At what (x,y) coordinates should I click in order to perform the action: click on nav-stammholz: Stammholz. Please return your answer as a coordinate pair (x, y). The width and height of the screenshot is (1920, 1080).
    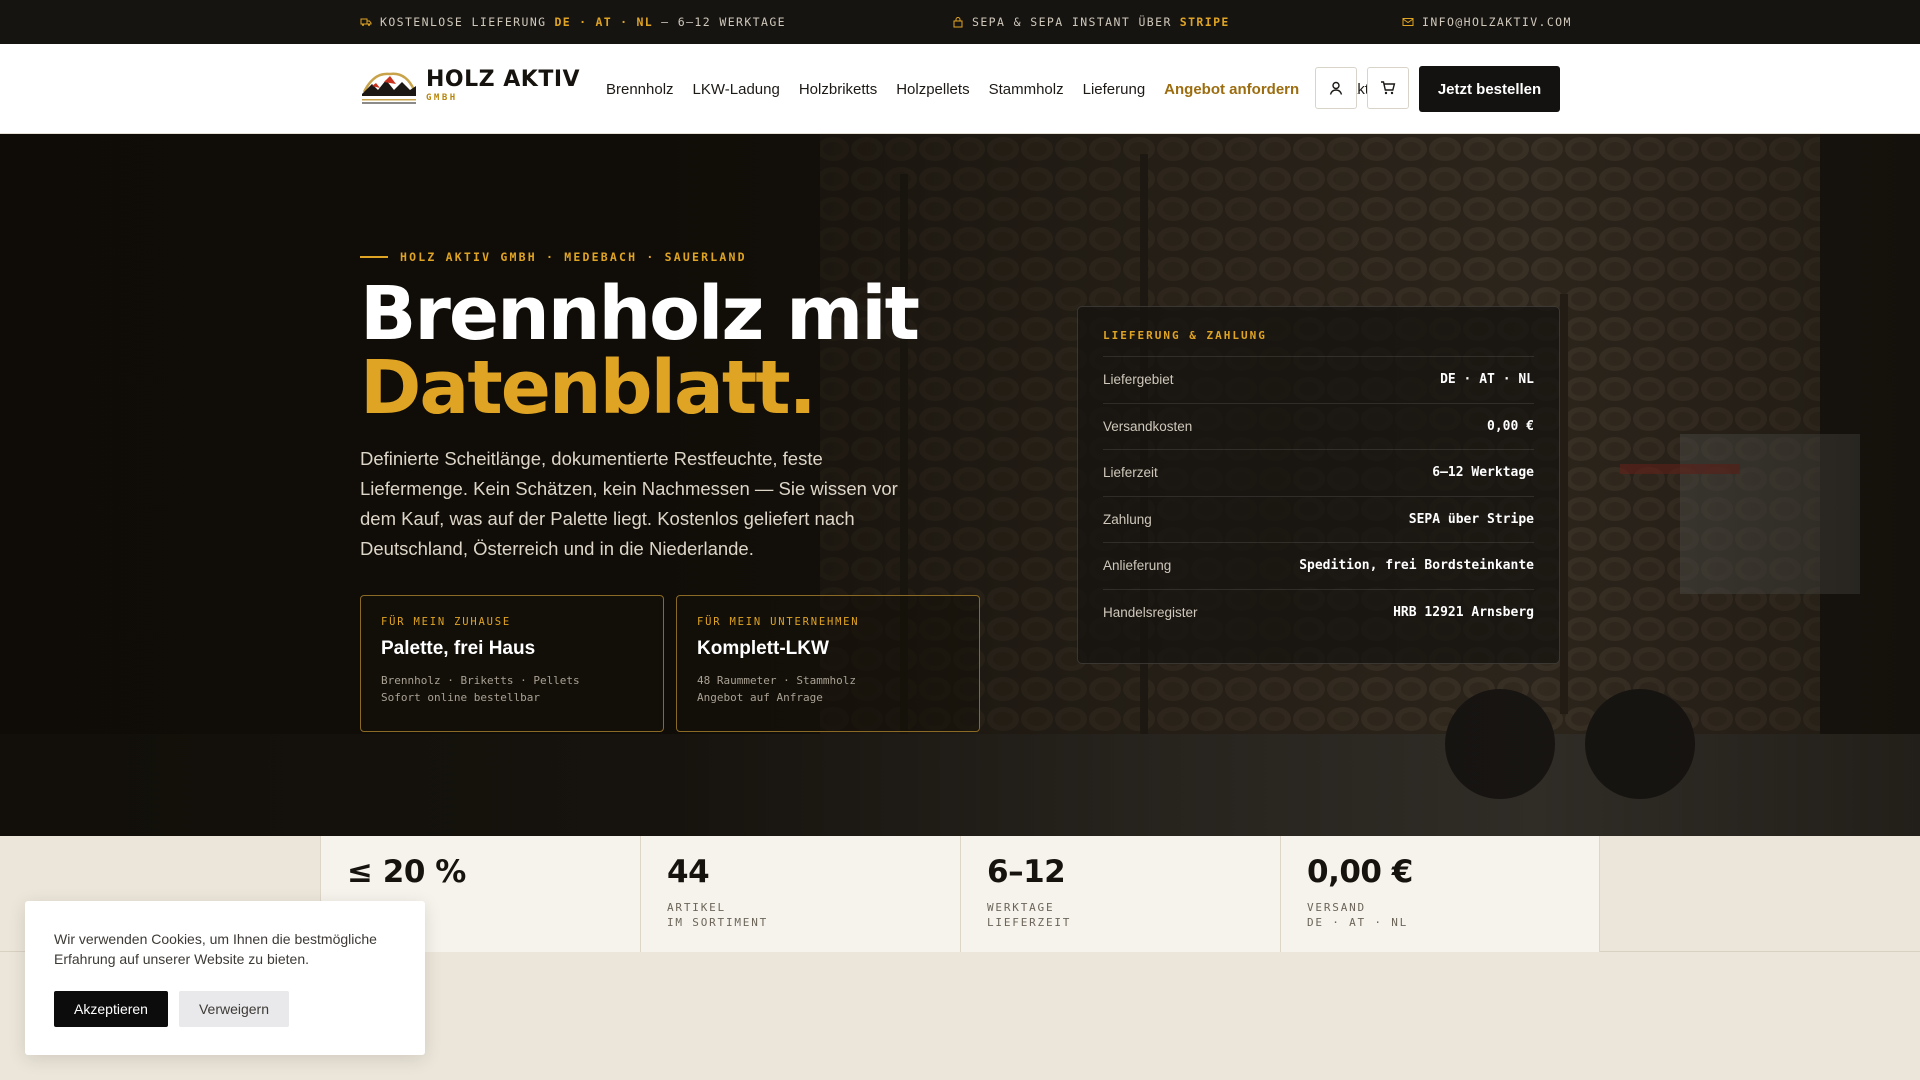
    Looking at the image, I should click on (1026, 89).